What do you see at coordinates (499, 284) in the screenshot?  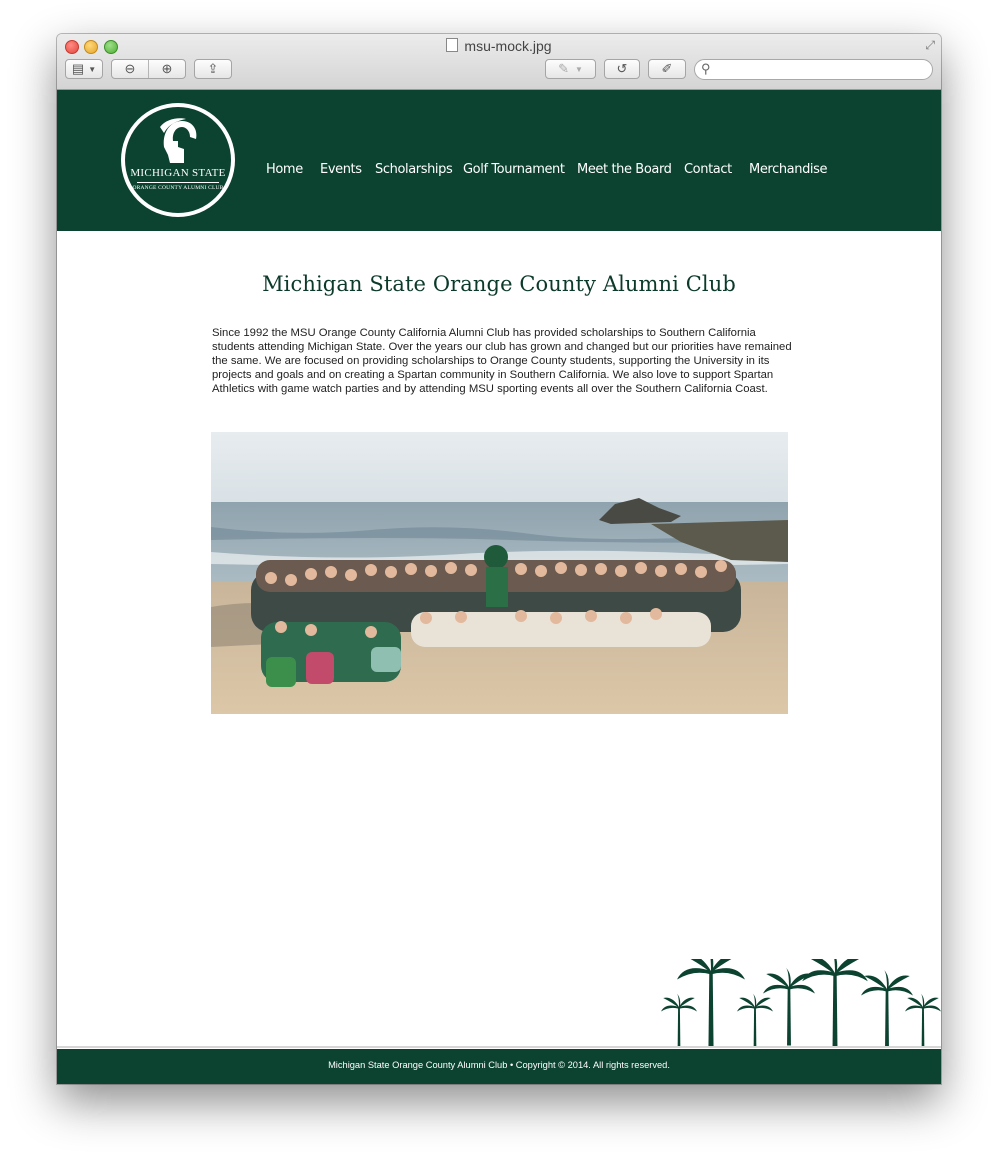 I see `page-title: Michigan State Orange County Alumni Club` at bounding box center [499, 284].